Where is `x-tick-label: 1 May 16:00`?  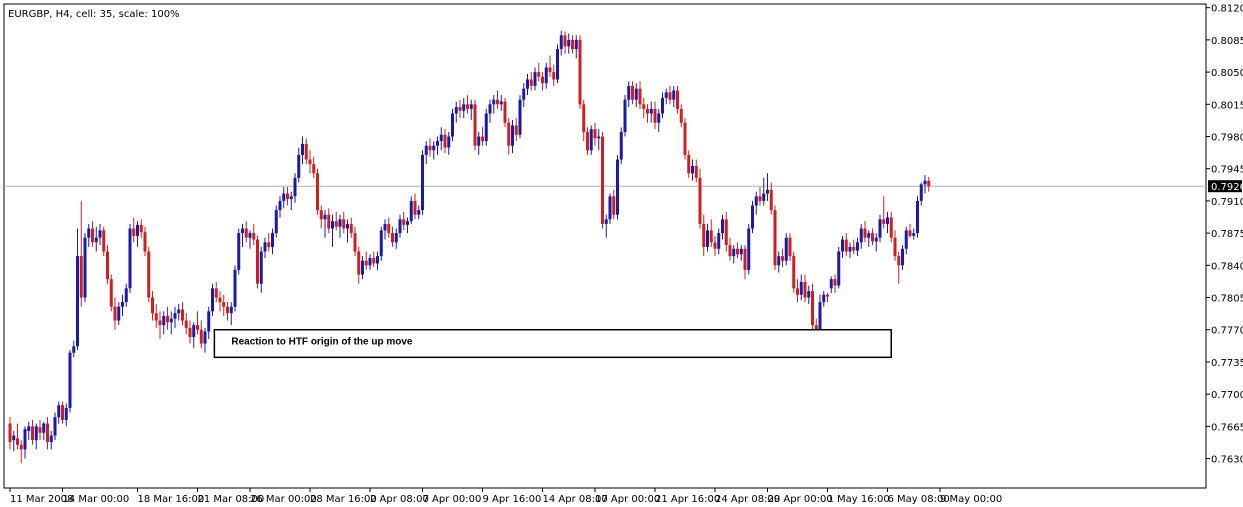 x-tick-label: 1 May 16:00 is located at coordinates (859, 499).